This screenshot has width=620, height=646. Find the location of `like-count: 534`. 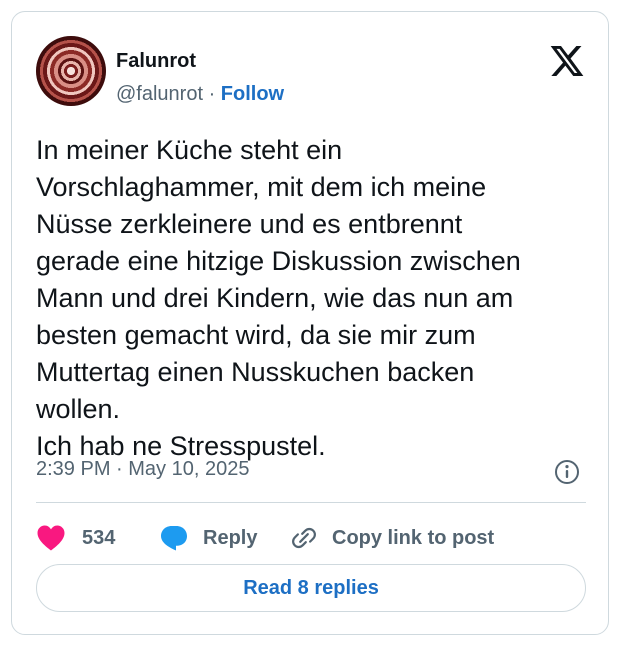

like-count: 534 is located at coordinates (99, 537).